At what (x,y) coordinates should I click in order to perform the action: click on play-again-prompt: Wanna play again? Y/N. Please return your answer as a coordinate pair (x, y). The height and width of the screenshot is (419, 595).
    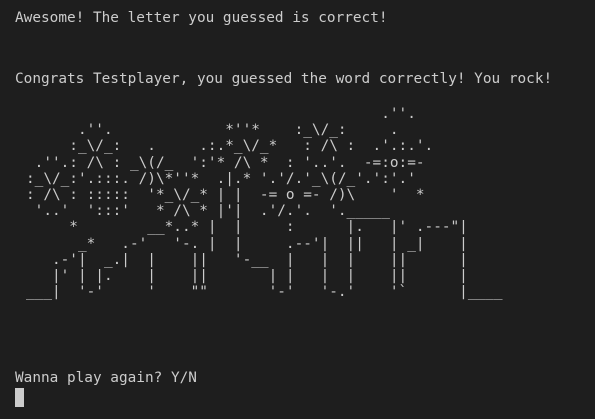
    Looking at the image, I should click on (106, 378).